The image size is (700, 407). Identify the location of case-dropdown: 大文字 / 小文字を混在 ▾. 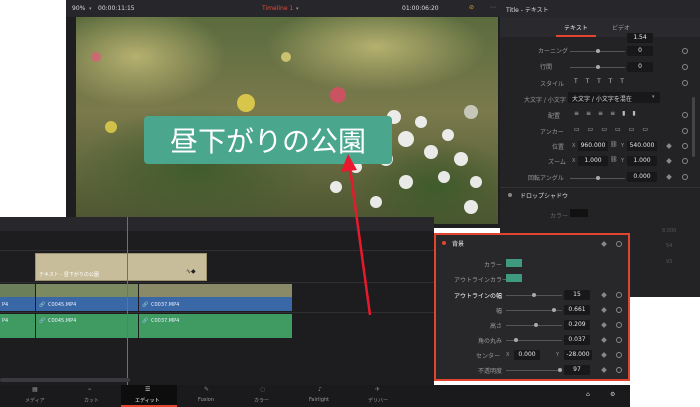
(614, 97).